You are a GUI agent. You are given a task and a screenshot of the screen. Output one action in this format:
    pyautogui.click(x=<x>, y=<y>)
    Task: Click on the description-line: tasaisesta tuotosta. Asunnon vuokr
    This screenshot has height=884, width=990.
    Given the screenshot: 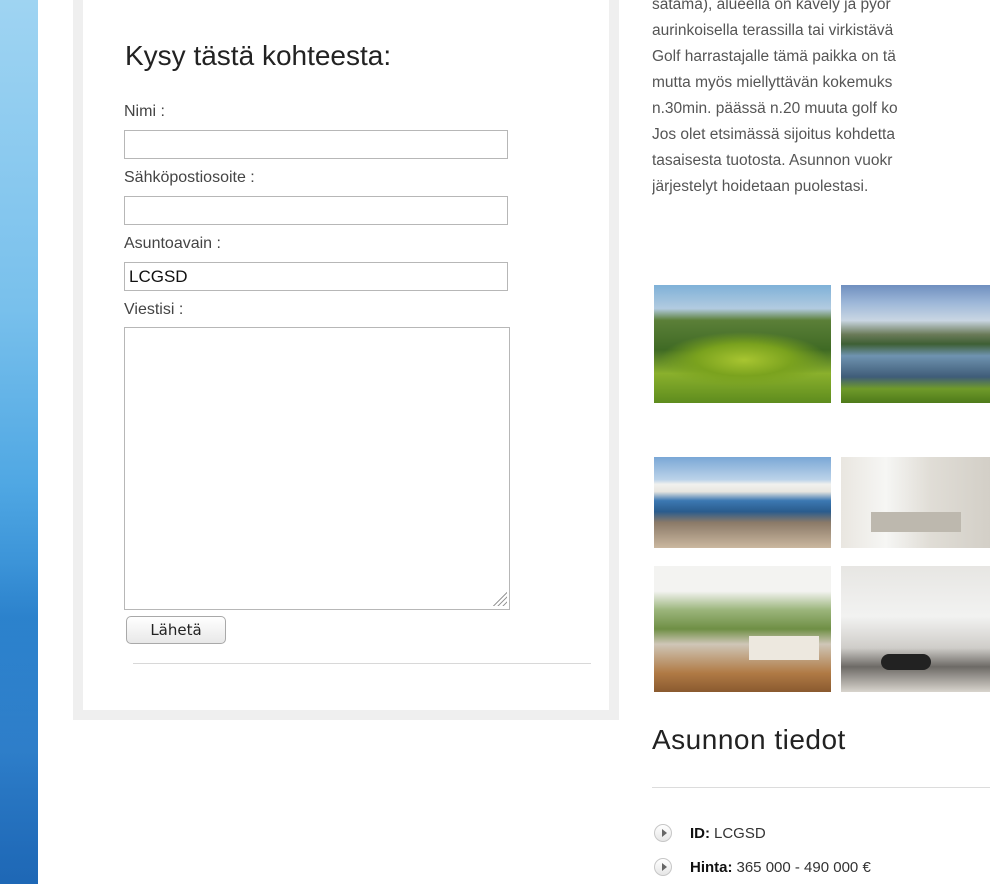 What is the action you would take?
    pyautogui.click(x=772, y=160)
    